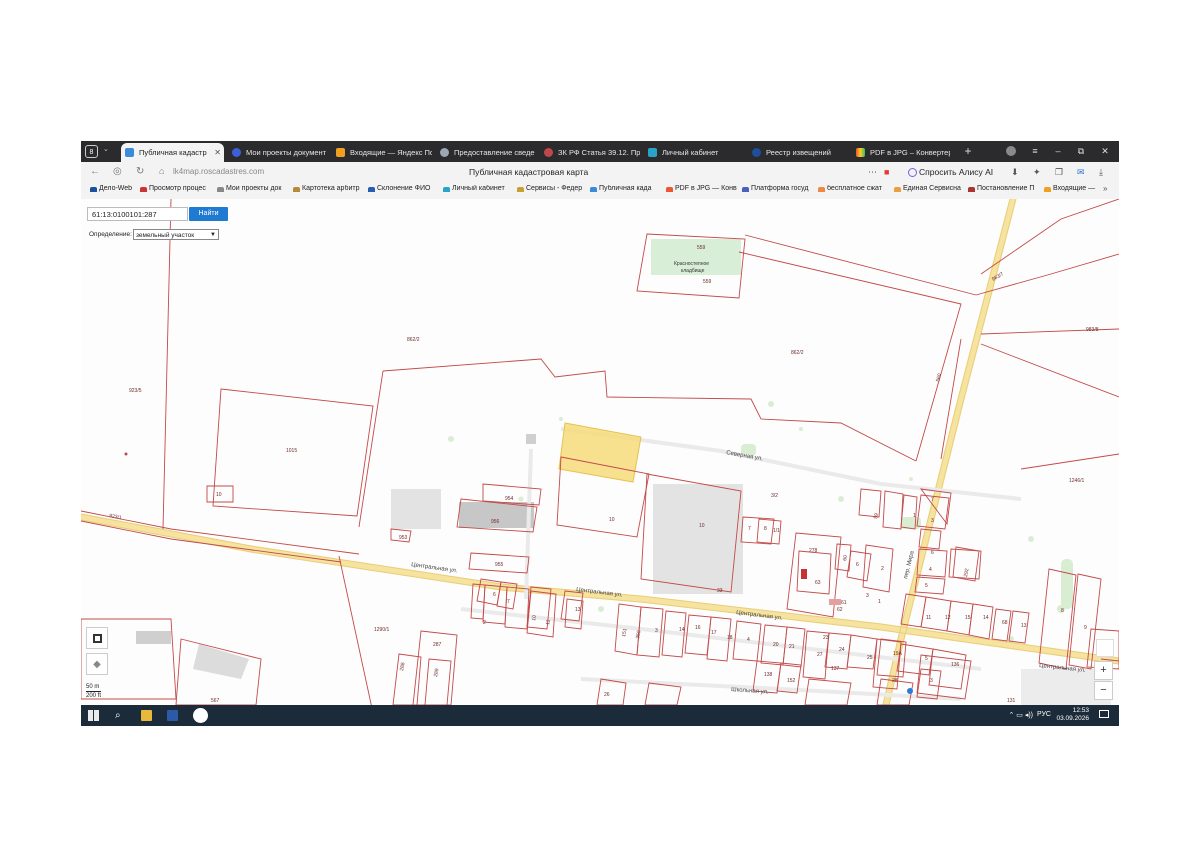 The image size is (1200, 849). Describe the element at coordinates (120, 715) in the screenshot. I see `search-icon: ⌕` at that location.